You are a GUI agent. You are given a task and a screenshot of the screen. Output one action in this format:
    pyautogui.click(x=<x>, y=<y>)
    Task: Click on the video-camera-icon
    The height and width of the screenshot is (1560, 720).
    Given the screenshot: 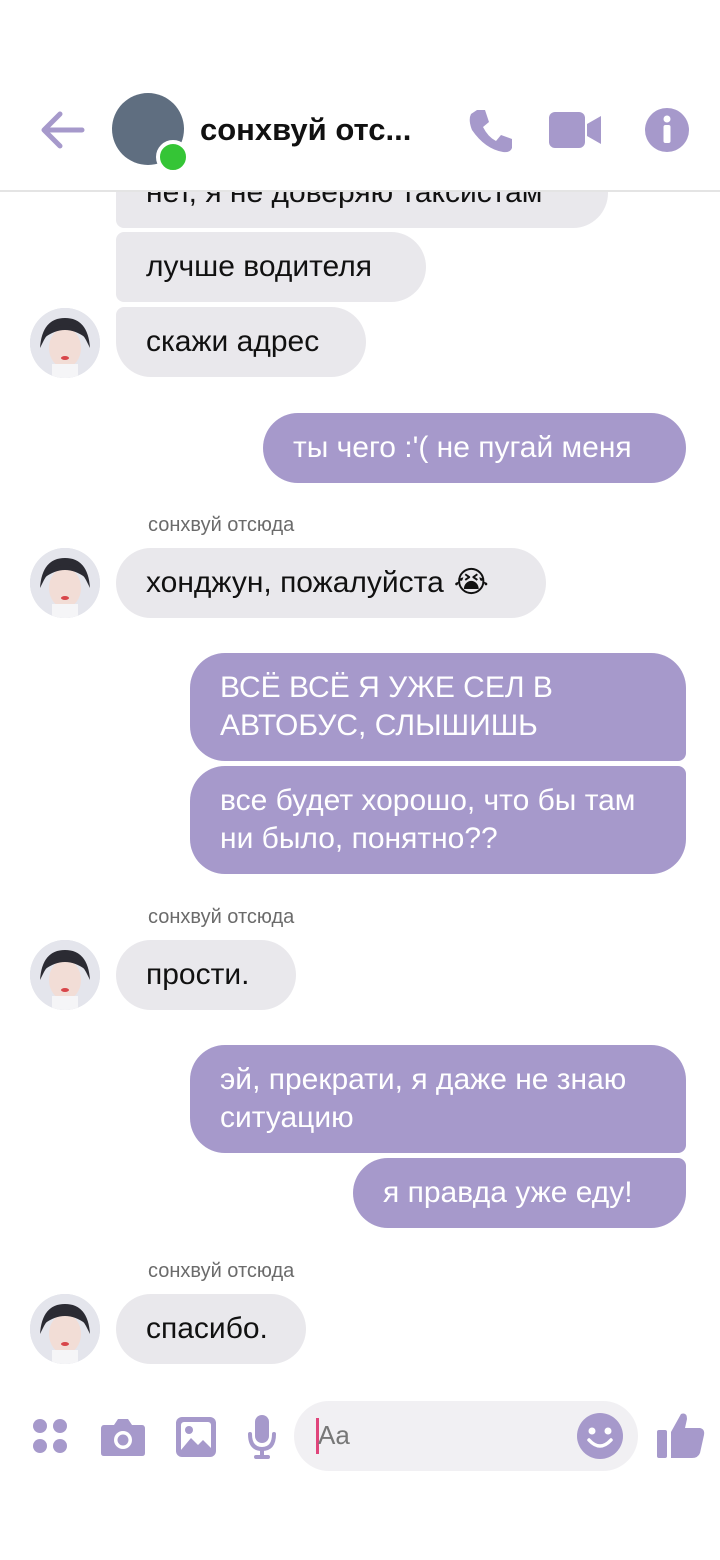 What is the action you would take?
    pyautogui.click(x=575, y=130)
    